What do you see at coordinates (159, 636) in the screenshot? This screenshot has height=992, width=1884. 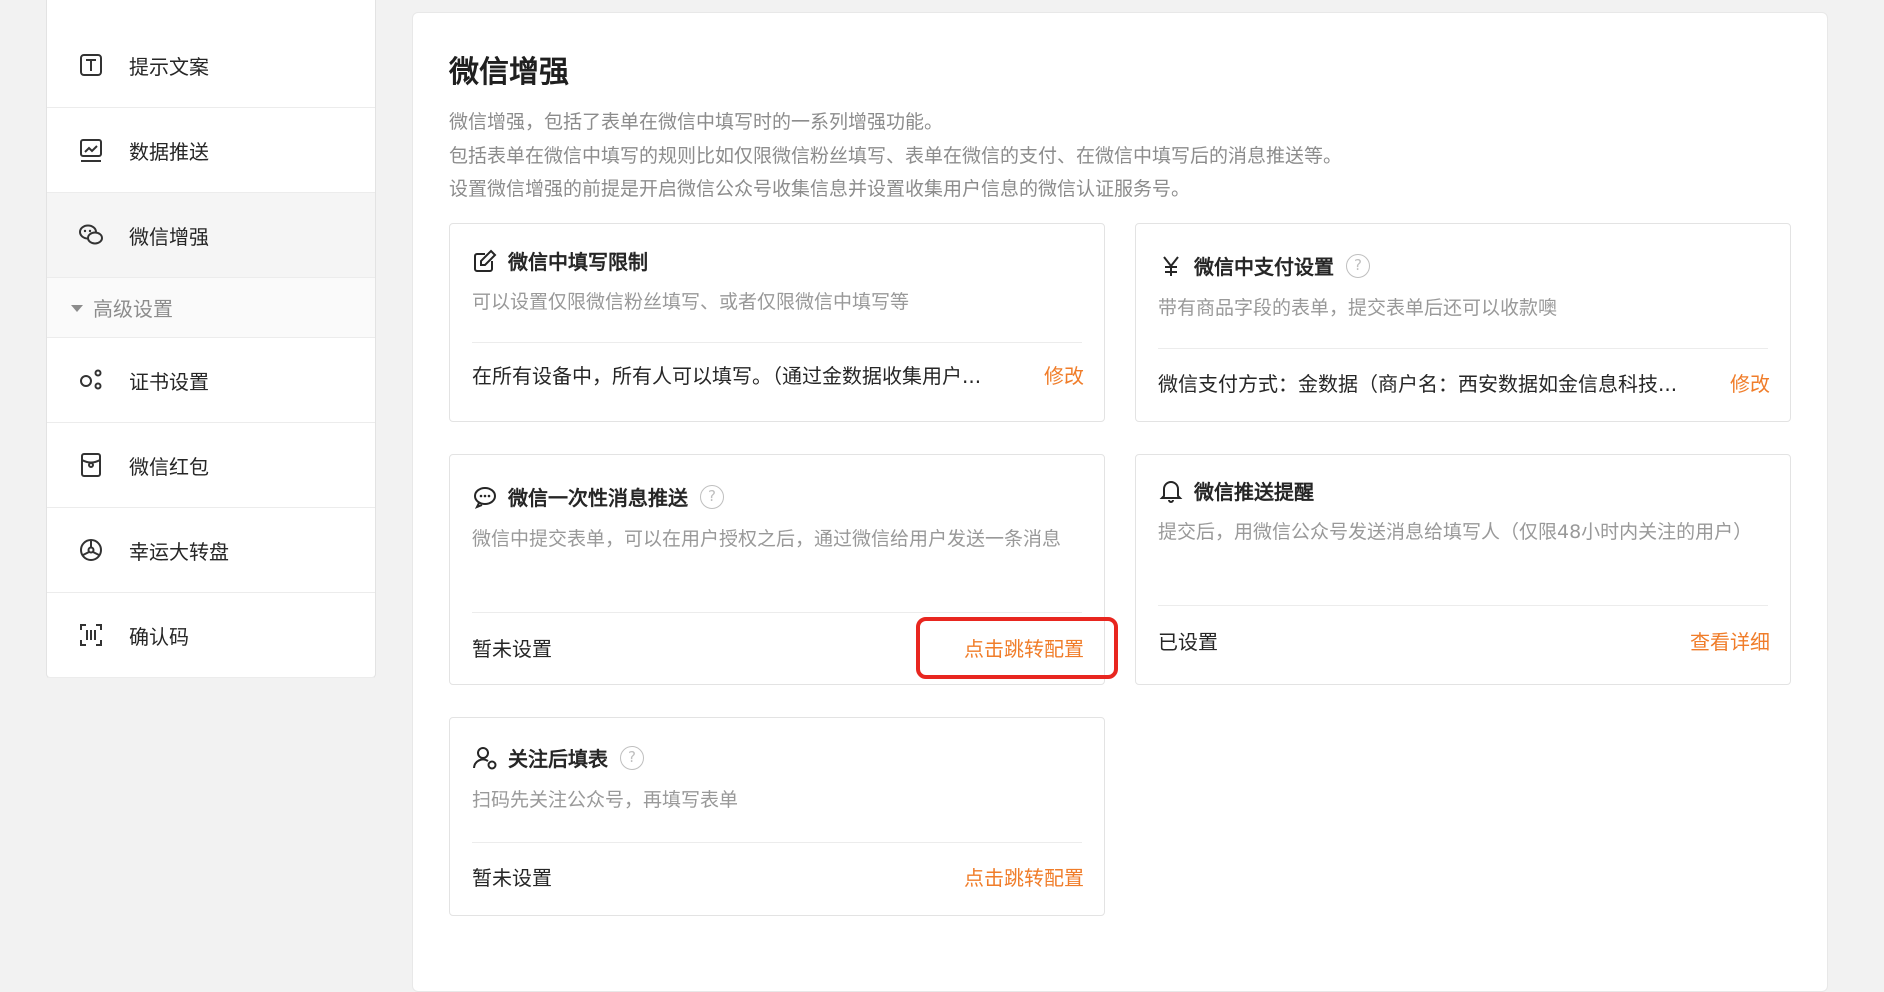 I see `sidebar-item-label: 确认码` at bounding box center [159, 636].